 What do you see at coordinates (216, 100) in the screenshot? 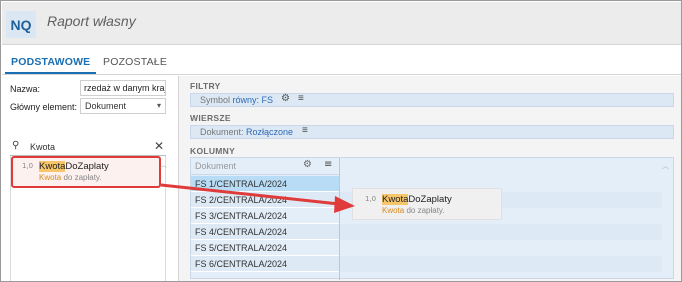
I see `filter-chip-label: Symbol` at bounding box center [216, 100].